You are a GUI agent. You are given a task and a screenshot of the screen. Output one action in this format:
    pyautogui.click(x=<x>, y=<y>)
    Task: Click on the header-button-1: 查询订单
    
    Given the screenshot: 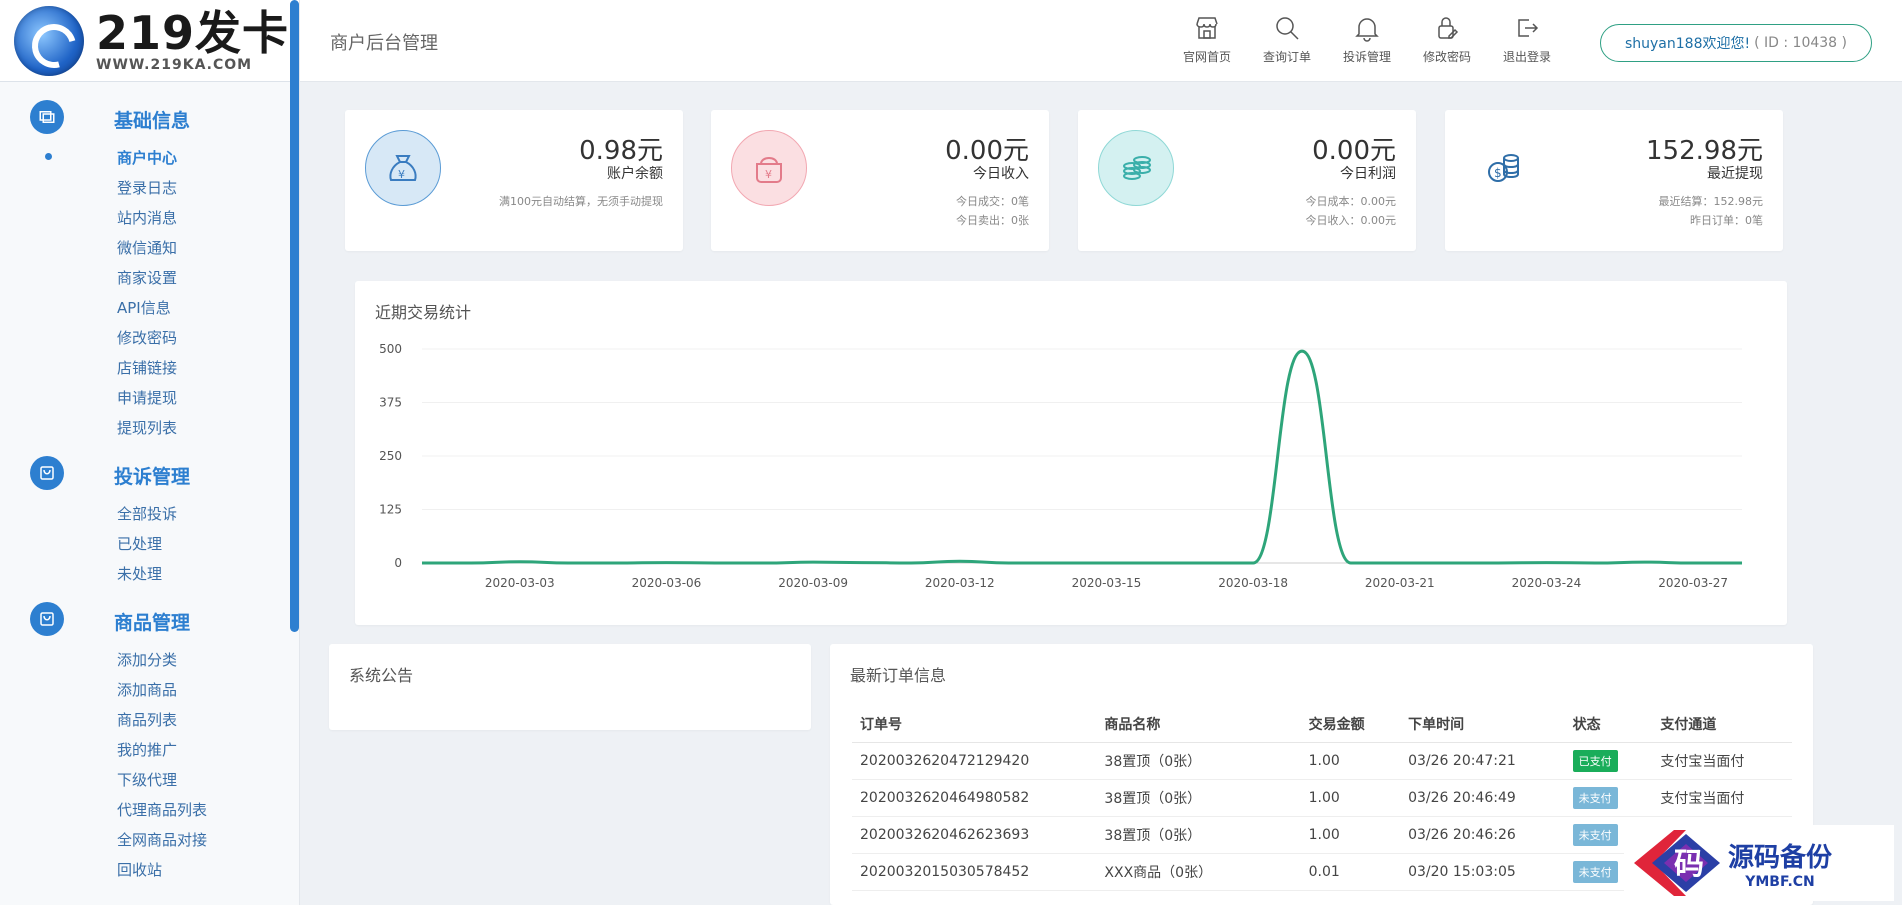 What is the action you would take?
    pyautogui.click(x=1287, y=39)
    